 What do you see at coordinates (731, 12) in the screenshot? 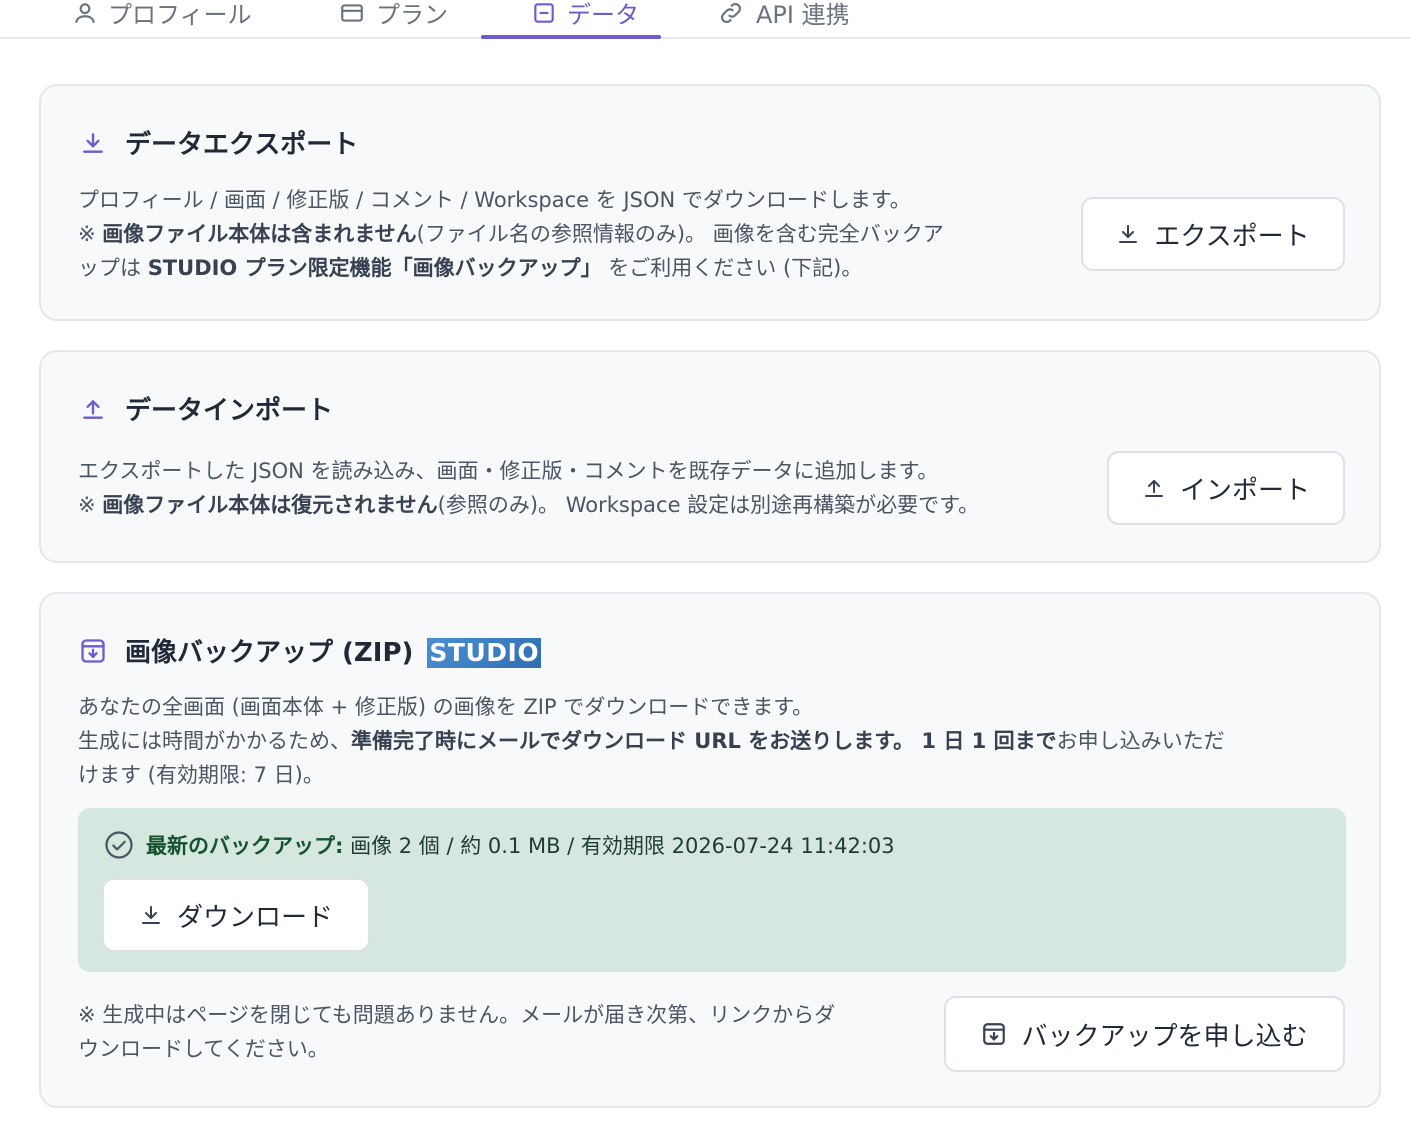
I see `link-icon` at bounding box center [731, 12].